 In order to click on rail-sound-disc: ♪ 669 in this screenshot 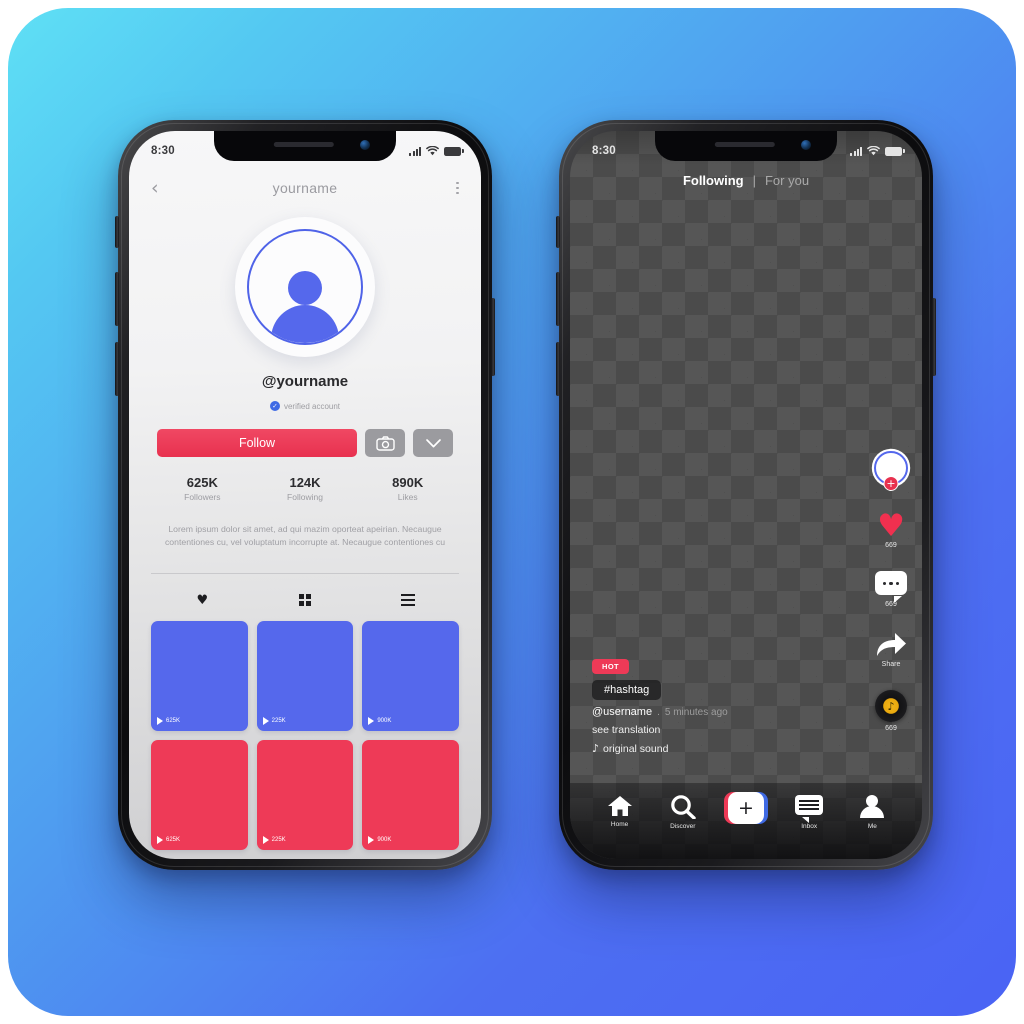, I will do `click(891, 711)`.